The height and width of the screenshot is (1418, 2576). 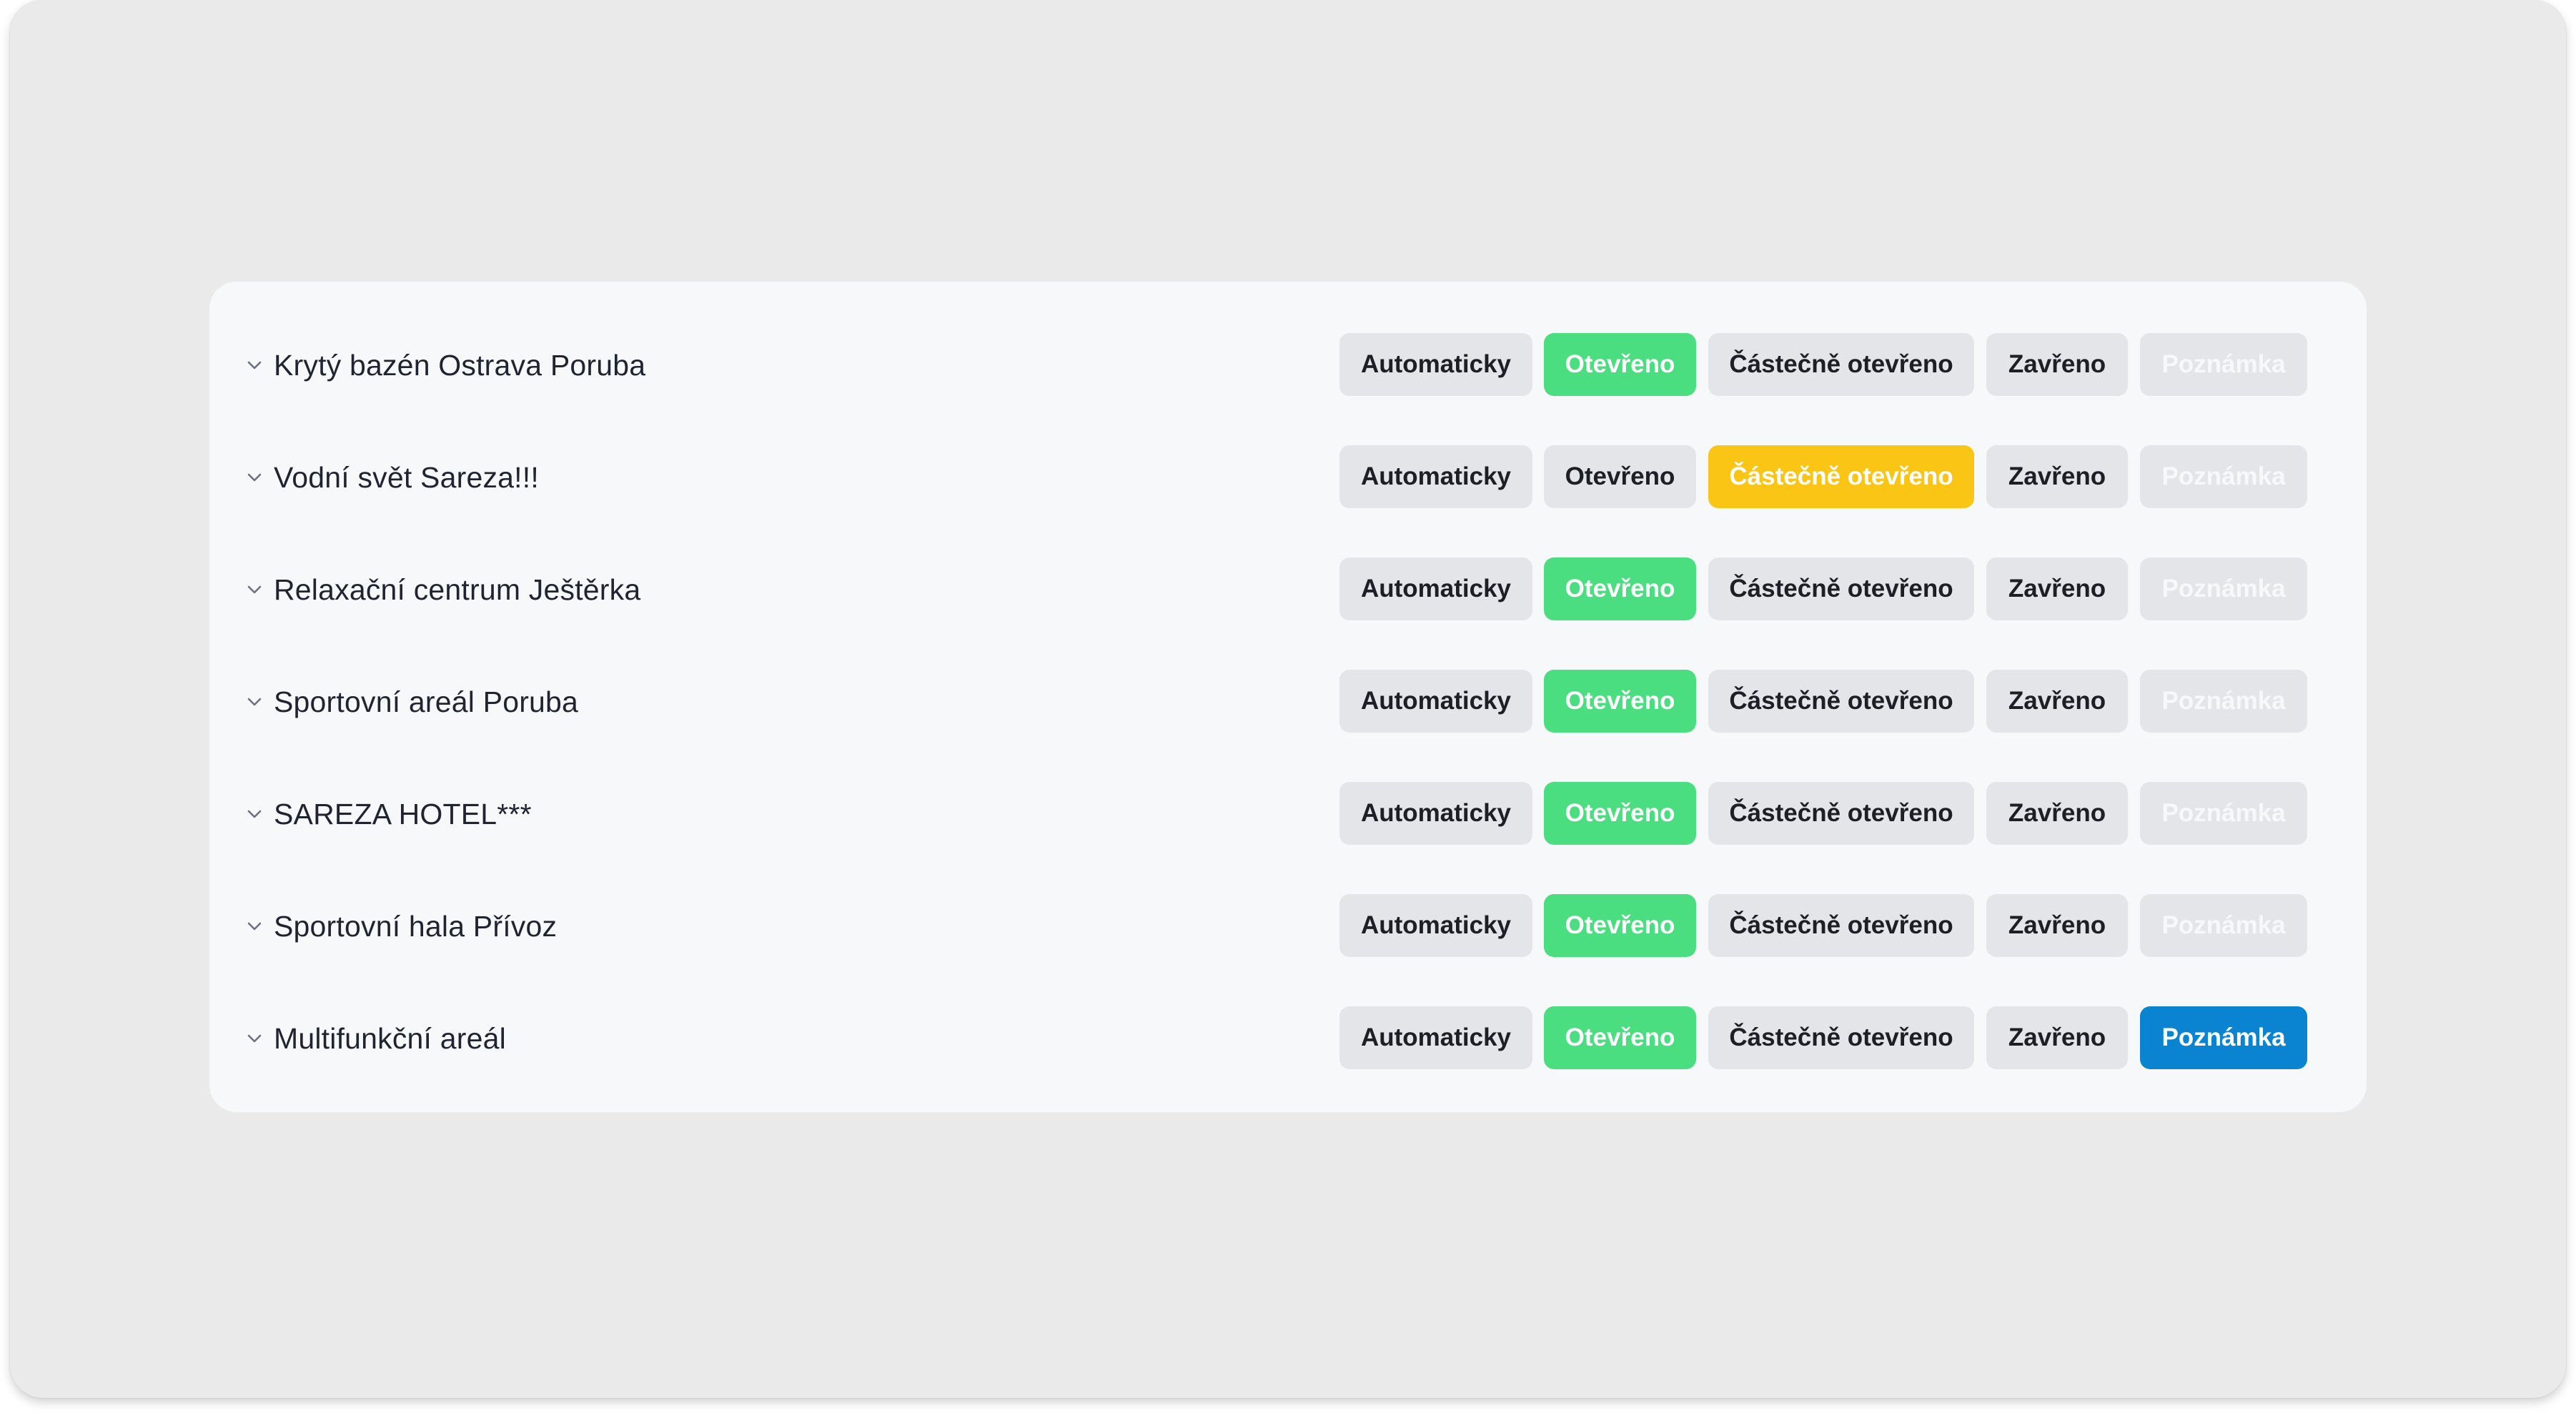 I want to click on facility-toggle: Multifunkční areál, so click(x=376, y=1038).